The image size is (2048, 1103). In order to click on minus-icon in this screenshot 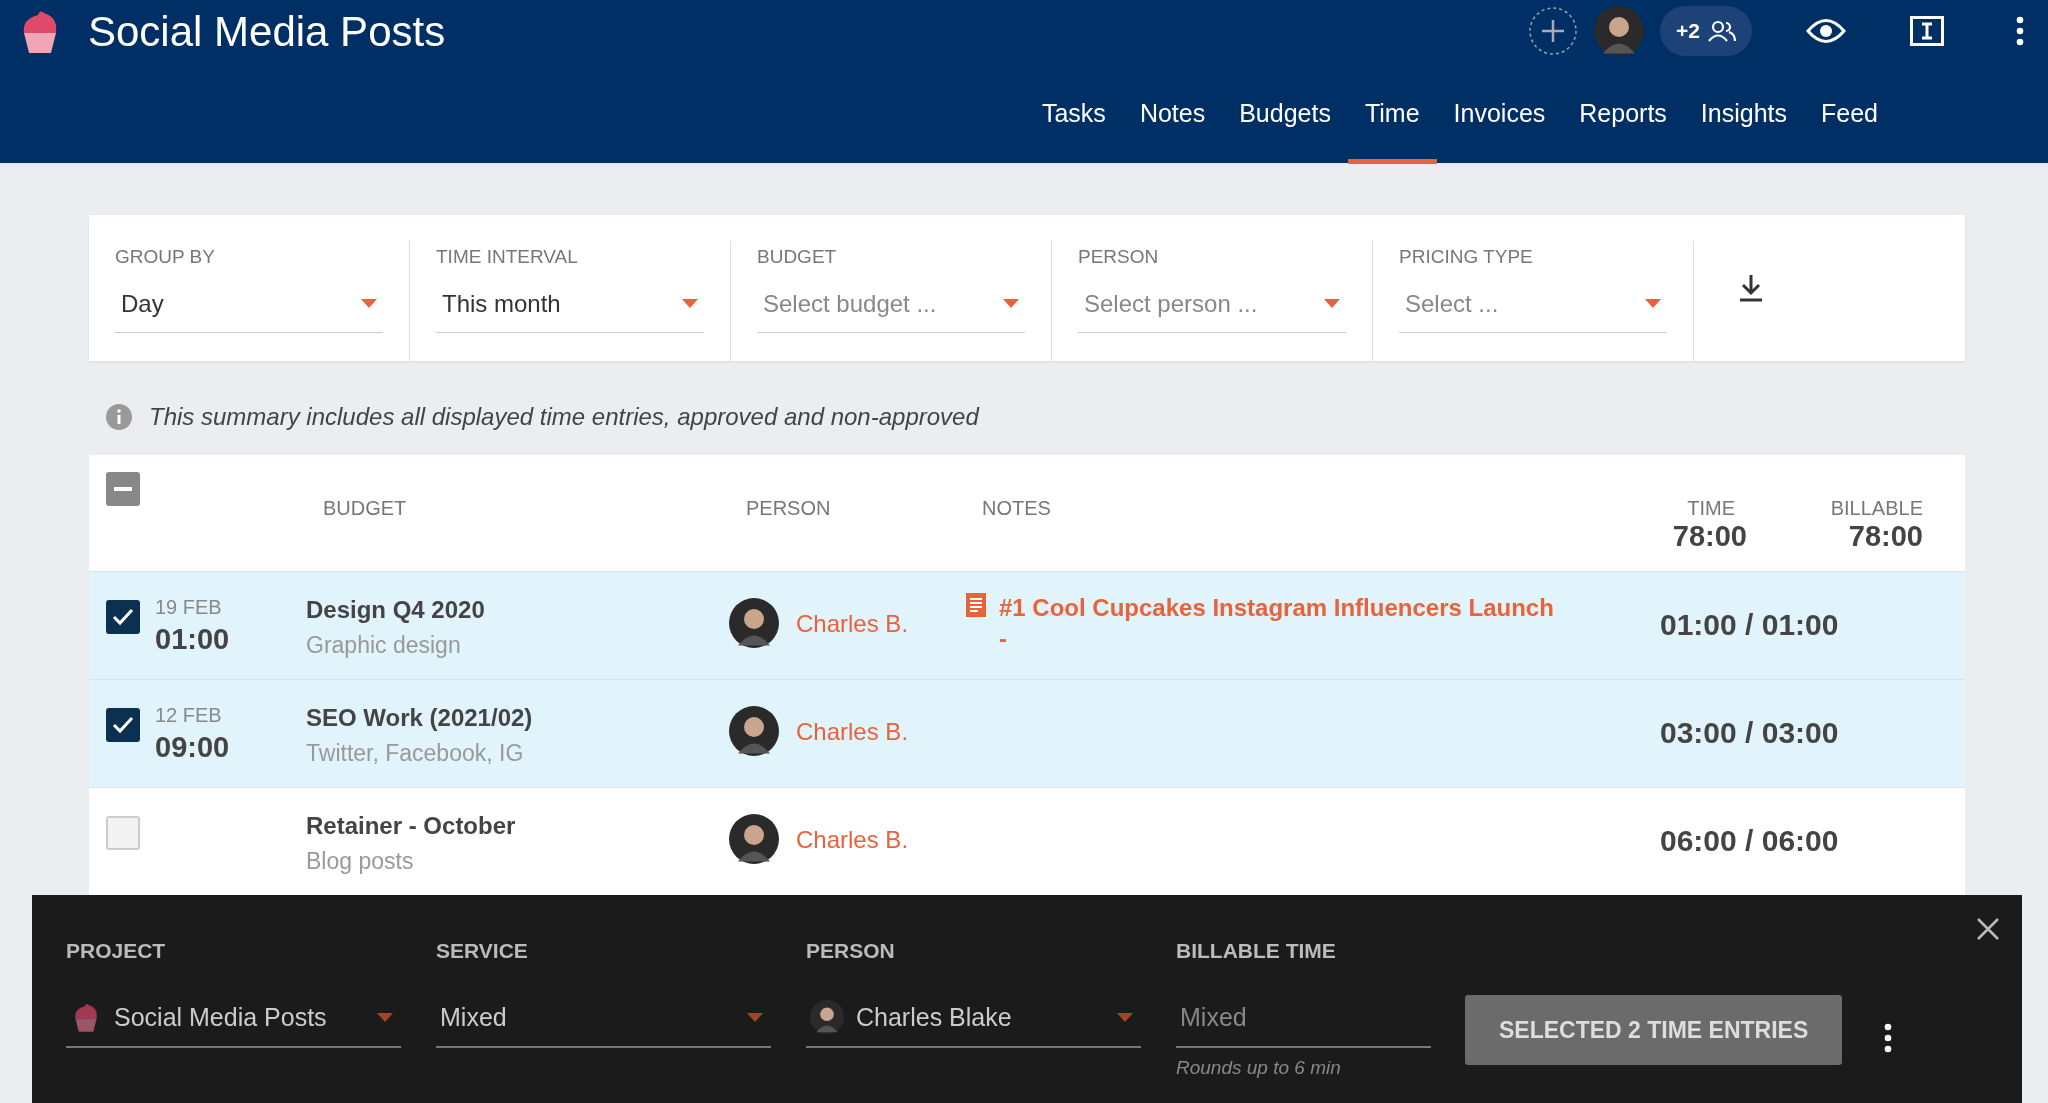, I will do `click(123, 489)`.